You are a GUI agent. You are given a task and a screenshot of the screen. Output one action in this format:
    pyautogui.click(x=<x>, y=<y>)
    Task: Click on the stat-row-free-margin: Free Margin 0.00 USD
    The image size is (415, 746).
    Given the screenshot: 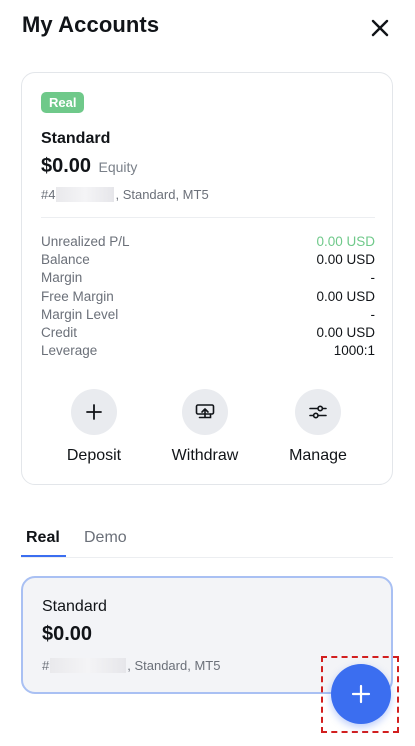 What is the action you would take?
    pyautogui.click(x=208, y=297)
    